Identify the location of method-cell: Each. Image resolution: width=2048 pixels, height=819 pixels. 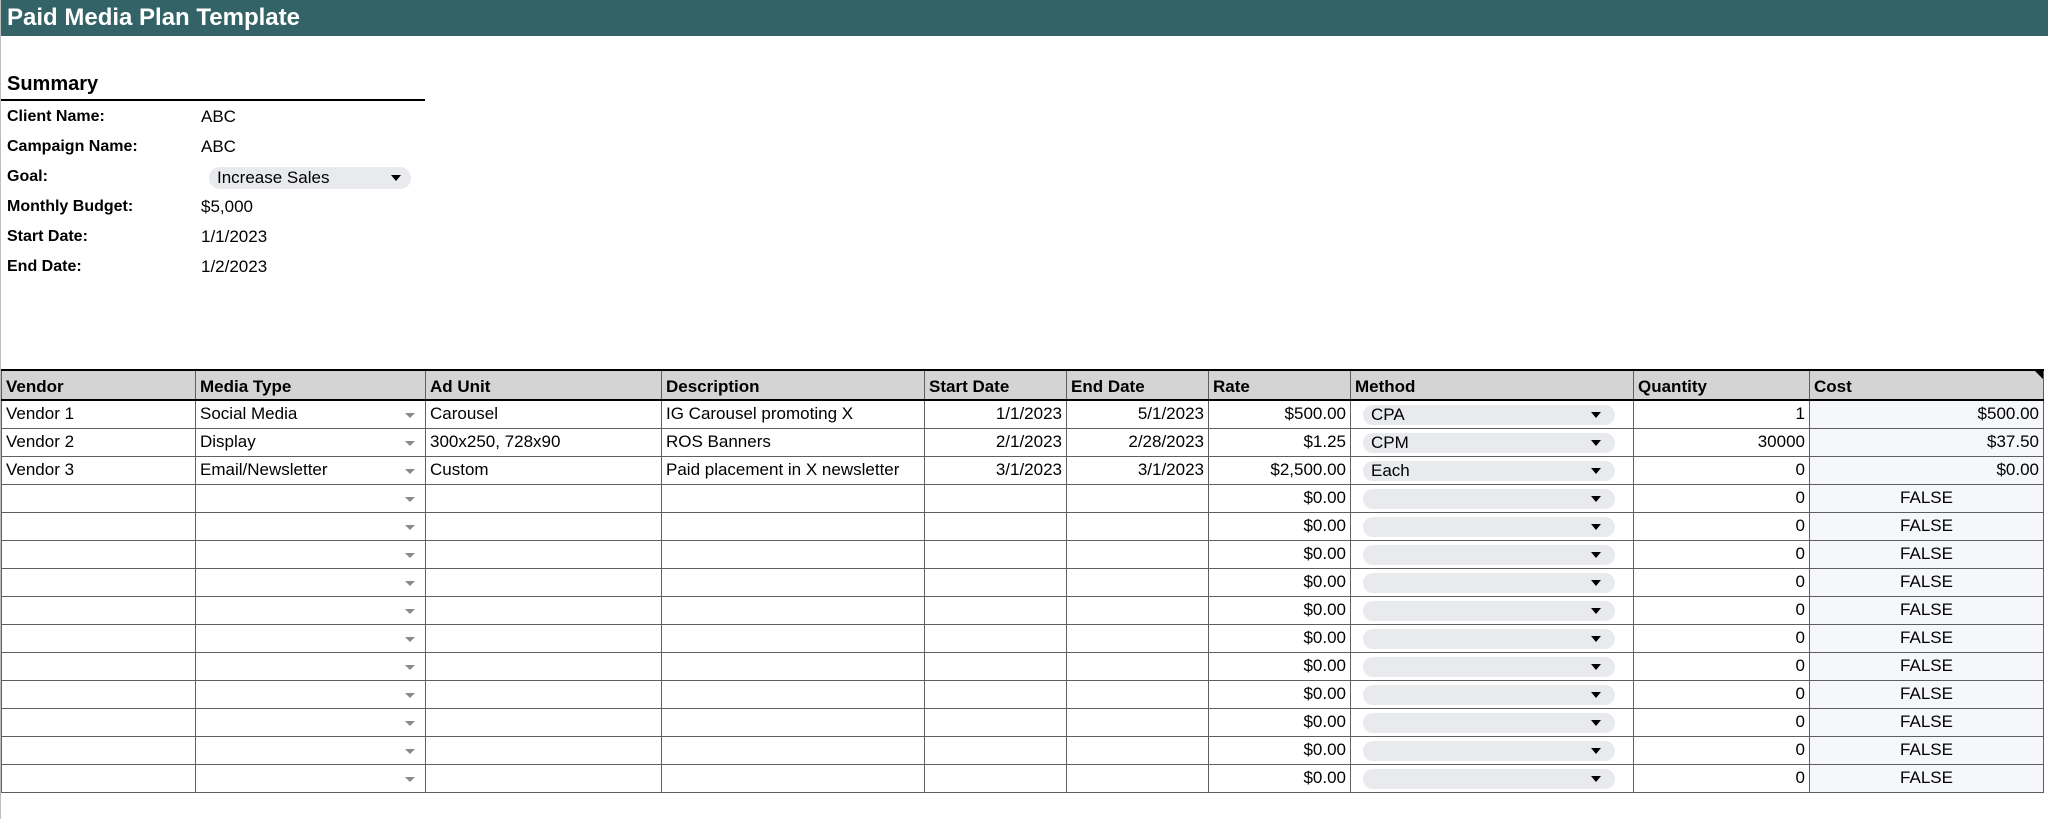
(1492, 470).